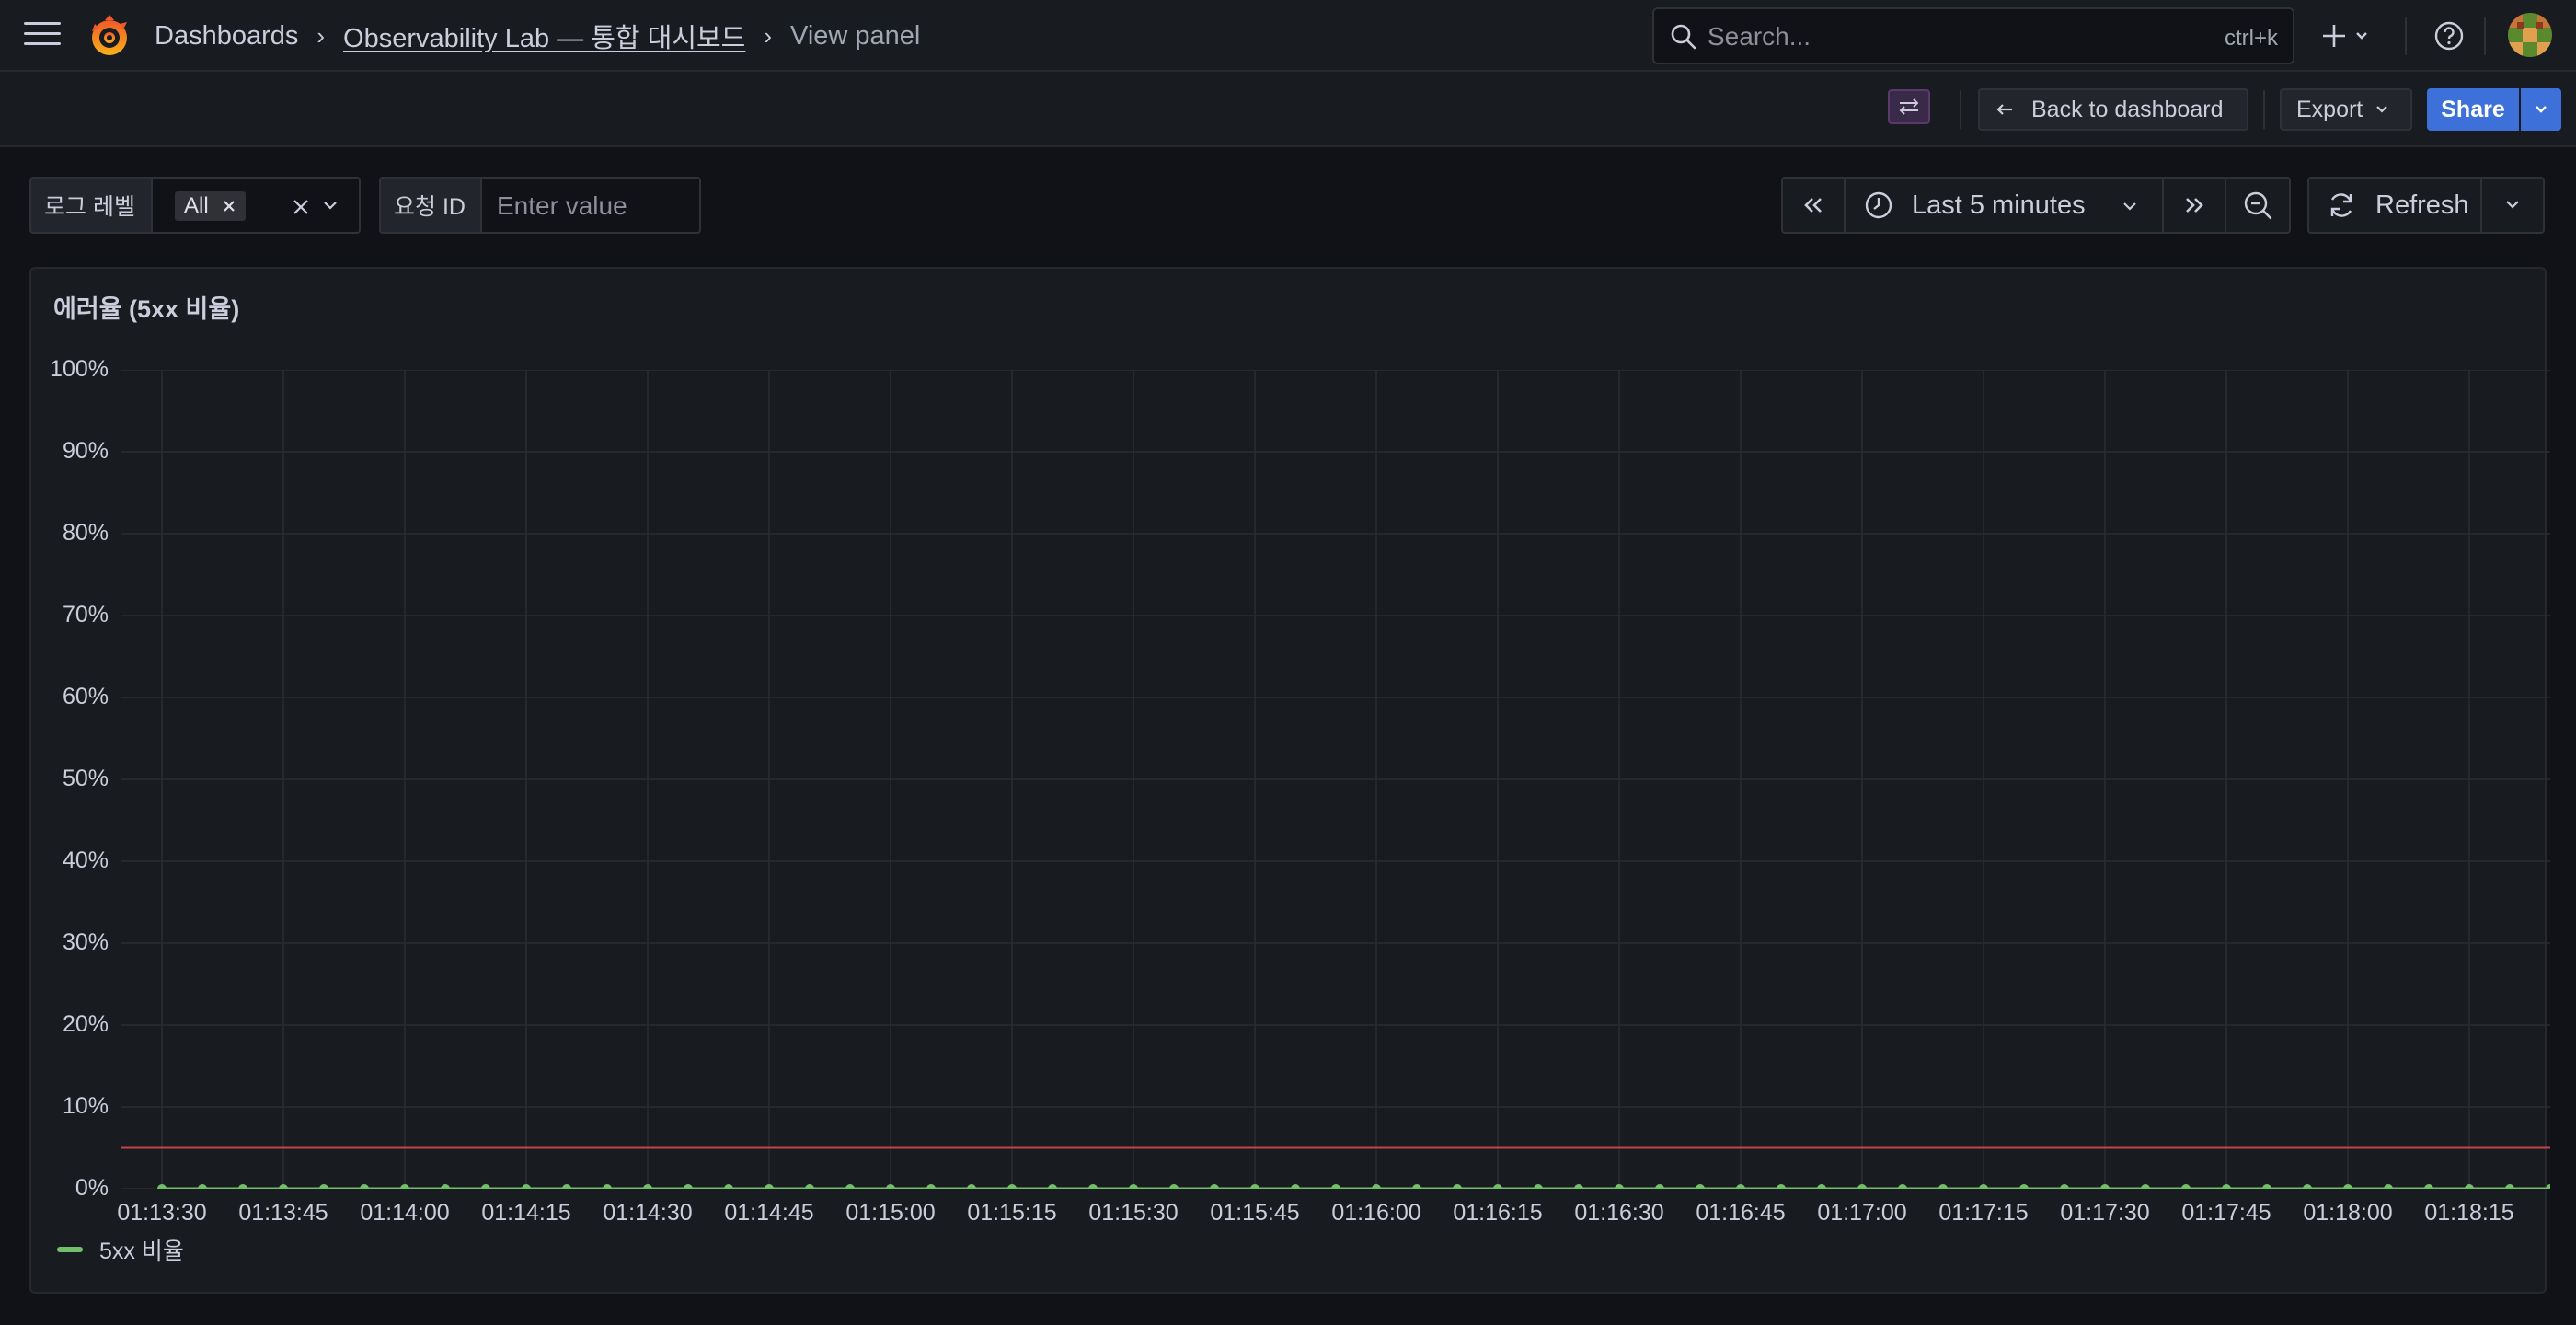 This screenshot has height=1325, width=2576. I want to click on log-level-select: All, so click(256, 205).